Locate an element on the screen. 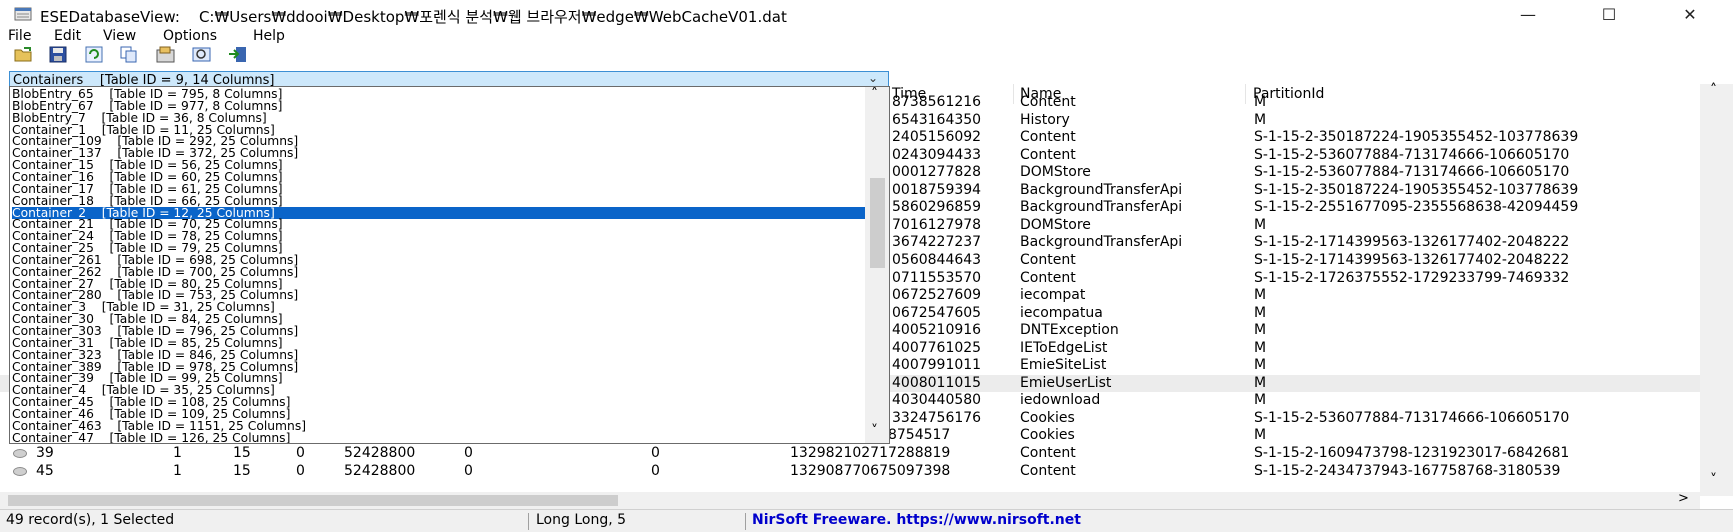 The width and height of the screenshot is (1733, 532). dropdown-item: Container_17 [Table ID = 61, 25 Columns] is located at coordinates (438, 189).